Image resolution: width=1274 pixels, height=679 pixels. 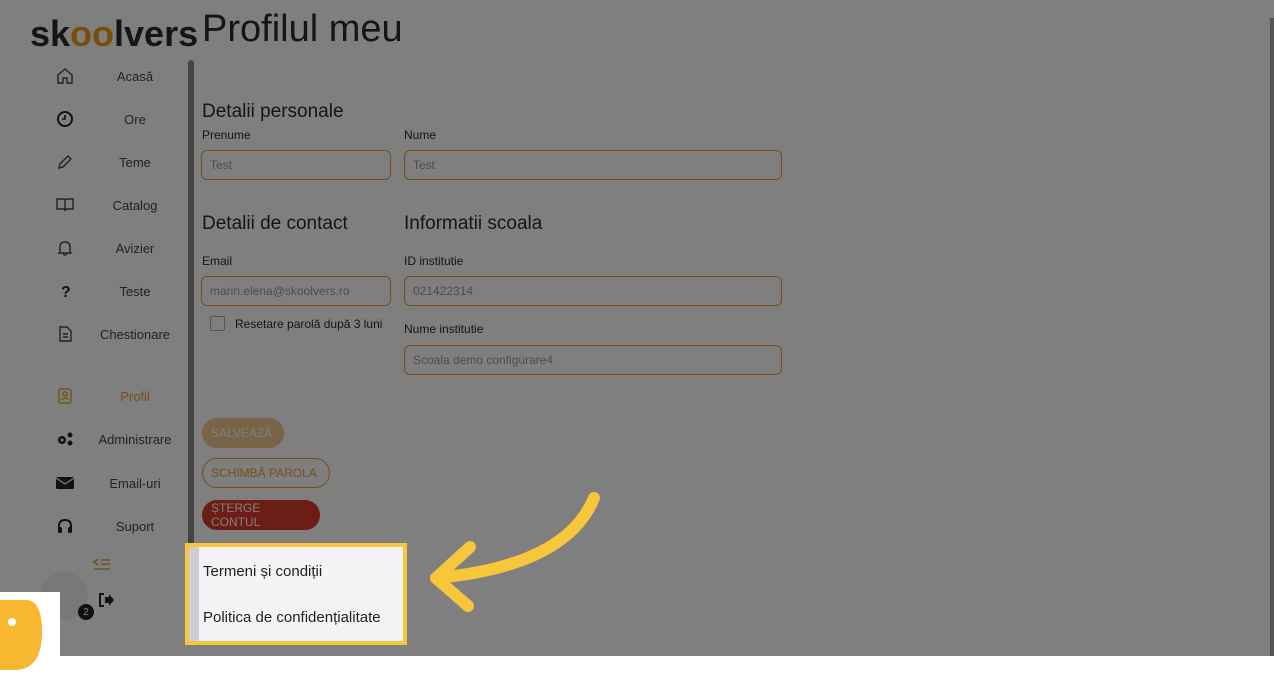 What do you see at coordinates (262, 571) in the screenshot?
I see `terms-link: Termeni și condiții` at bounding box center [262, 571].